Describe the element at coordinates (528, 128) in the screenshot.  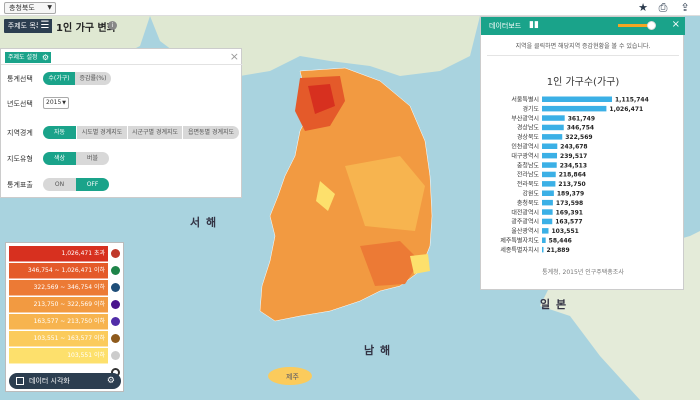
I see `category-label: 경상남도` at that location.